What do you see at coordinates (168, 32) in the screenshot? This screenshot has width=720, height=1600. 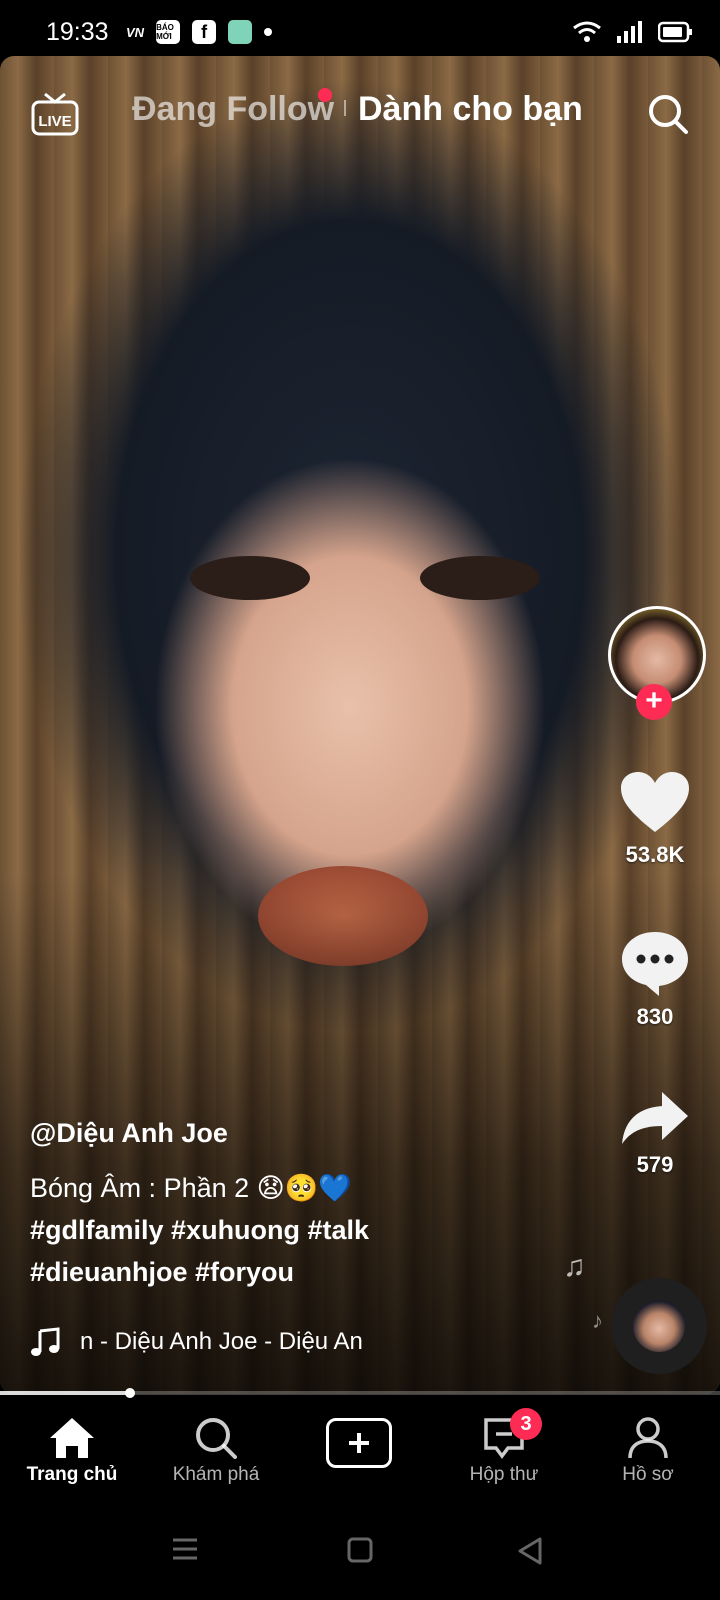 I see `bao-moi-icon: BÁO MỚI` at bounding box center [168, 32].